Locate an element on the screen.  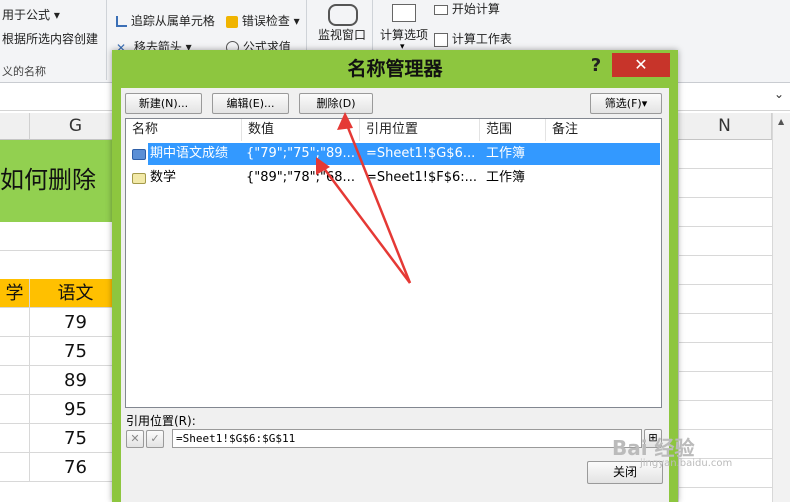
annotation-arrows is located at coordinates (364, 198).